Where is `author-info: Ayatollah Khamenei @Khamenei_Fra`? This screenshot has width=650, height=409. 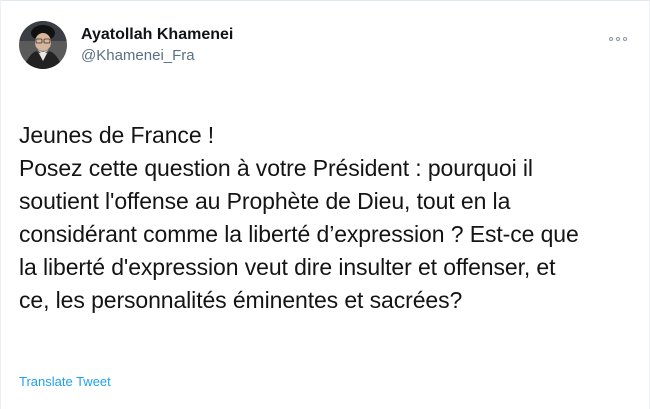 author-info: Ayatollah Khamenei @Khamenei_Fra is located at coordinates (157, 45).